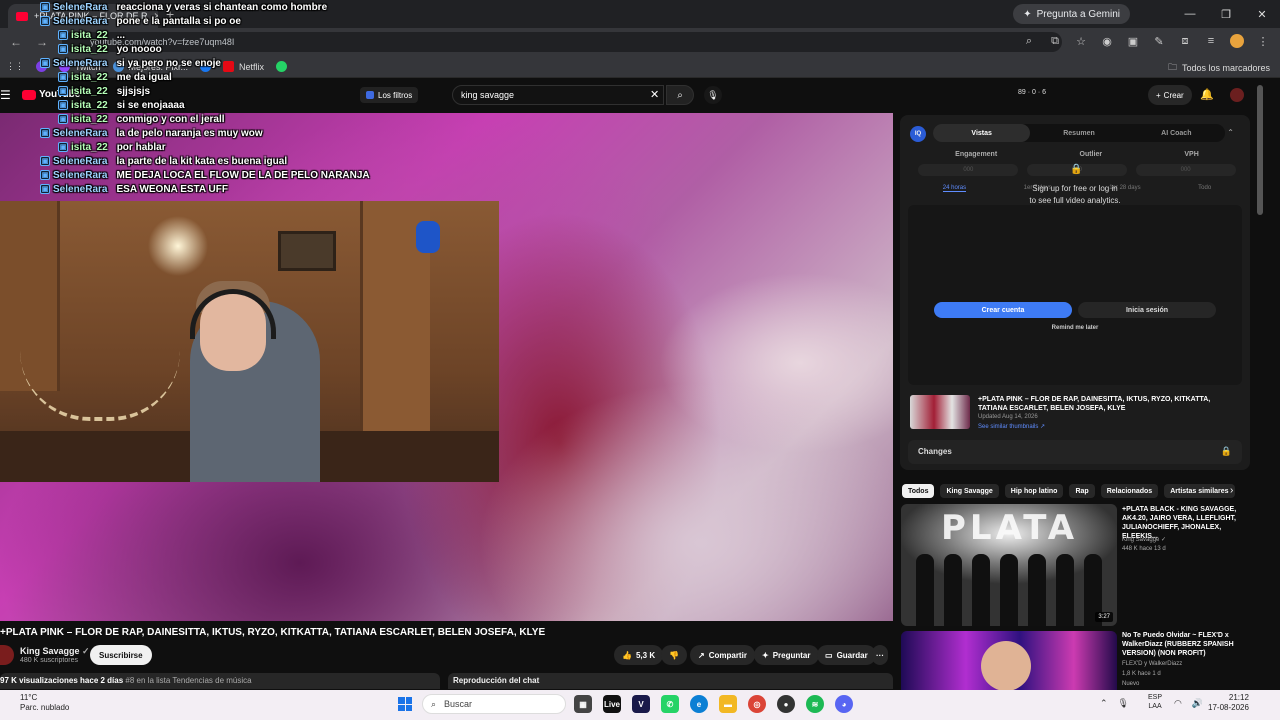 The image size is (1280, 720). What do you see at coordinates (1199, 491) in the screenshot?
I see `chip-artistas-similares: Artistas similares` at bounding box center [1199, 491].